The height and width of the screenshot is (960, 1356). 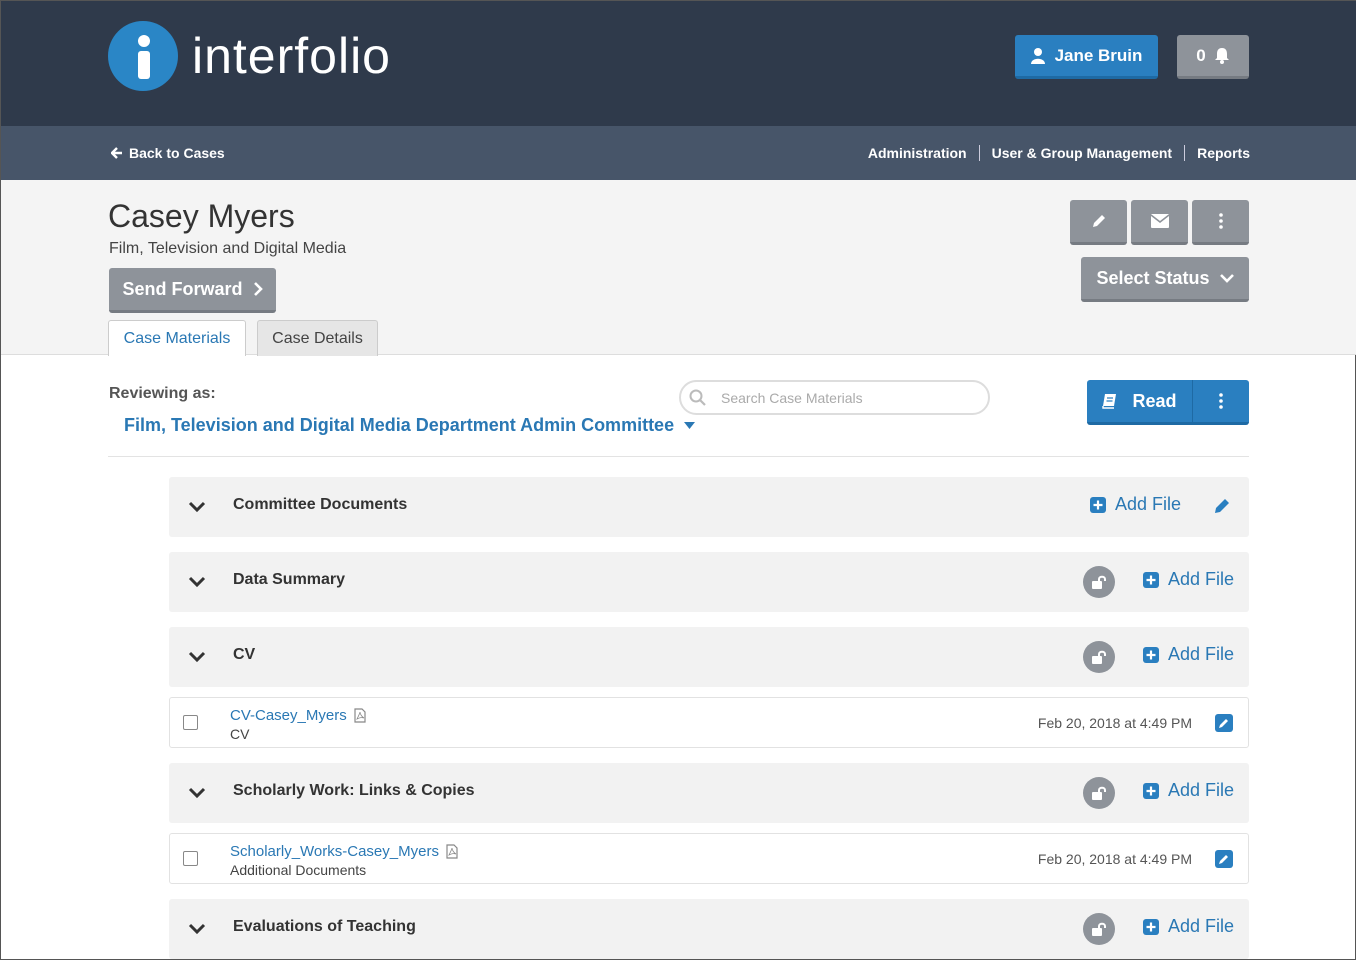 What do you see at coordinates (334, 851) in the screenshot?
I see `file-name: Scholarly_Works-Casey_Myers` at bounding box center [334, 851].